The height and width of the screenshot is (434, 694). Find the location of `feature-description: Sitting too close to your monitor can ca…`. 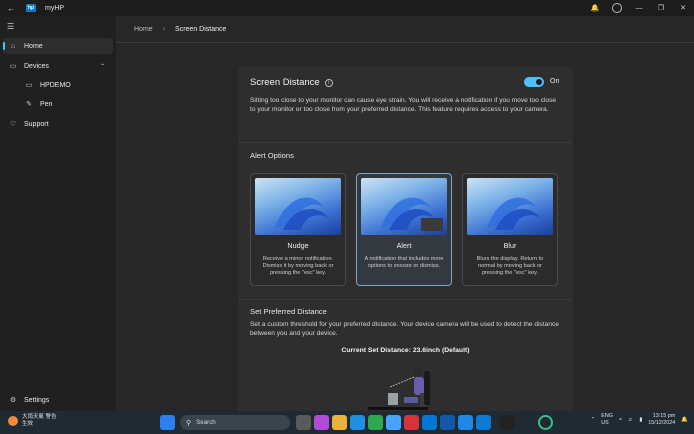

feature-description: Sitting too close to your monitor can ca… is located at coordinates (403, 105).